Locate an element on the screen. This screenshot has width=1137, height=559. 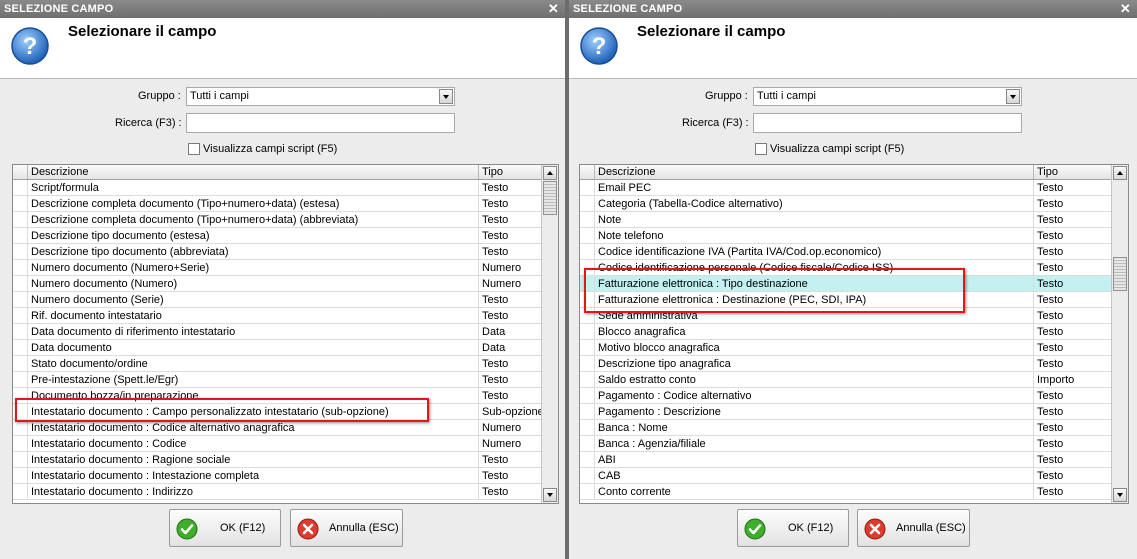
cell-descrizione: Blocco anagrafica is located at coordinates (814, 331).